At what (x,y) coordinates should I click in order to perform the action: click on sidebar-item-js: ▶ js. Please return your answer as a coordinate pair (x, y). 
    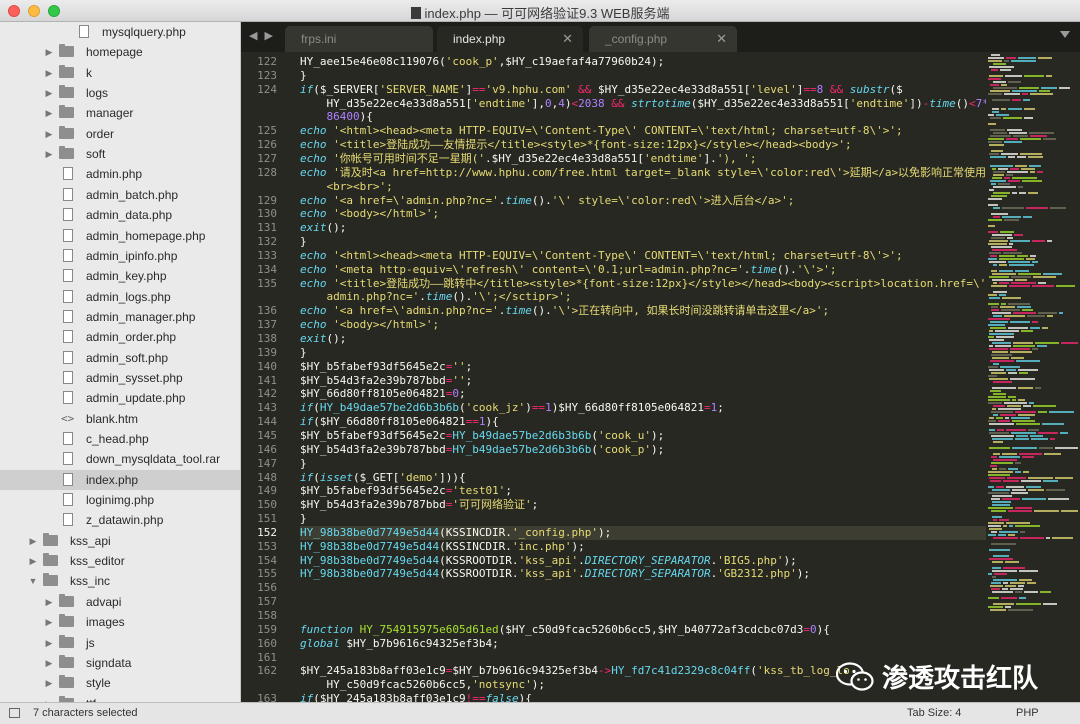
    Looking at the image, I should click on (120, 643).